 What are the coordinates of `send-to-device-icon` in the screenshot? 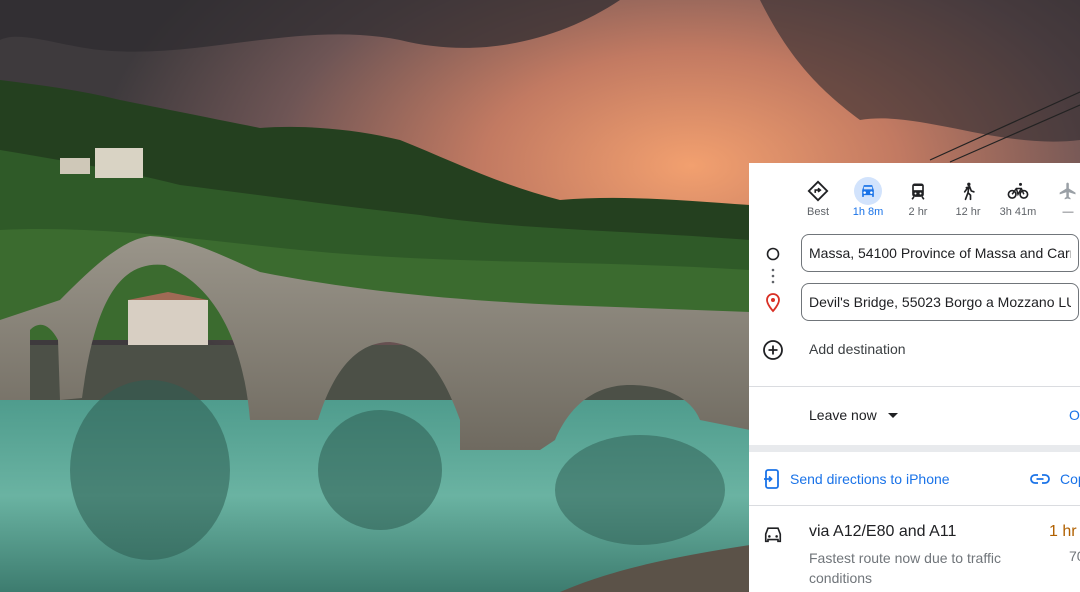 It's located at (771, 479).